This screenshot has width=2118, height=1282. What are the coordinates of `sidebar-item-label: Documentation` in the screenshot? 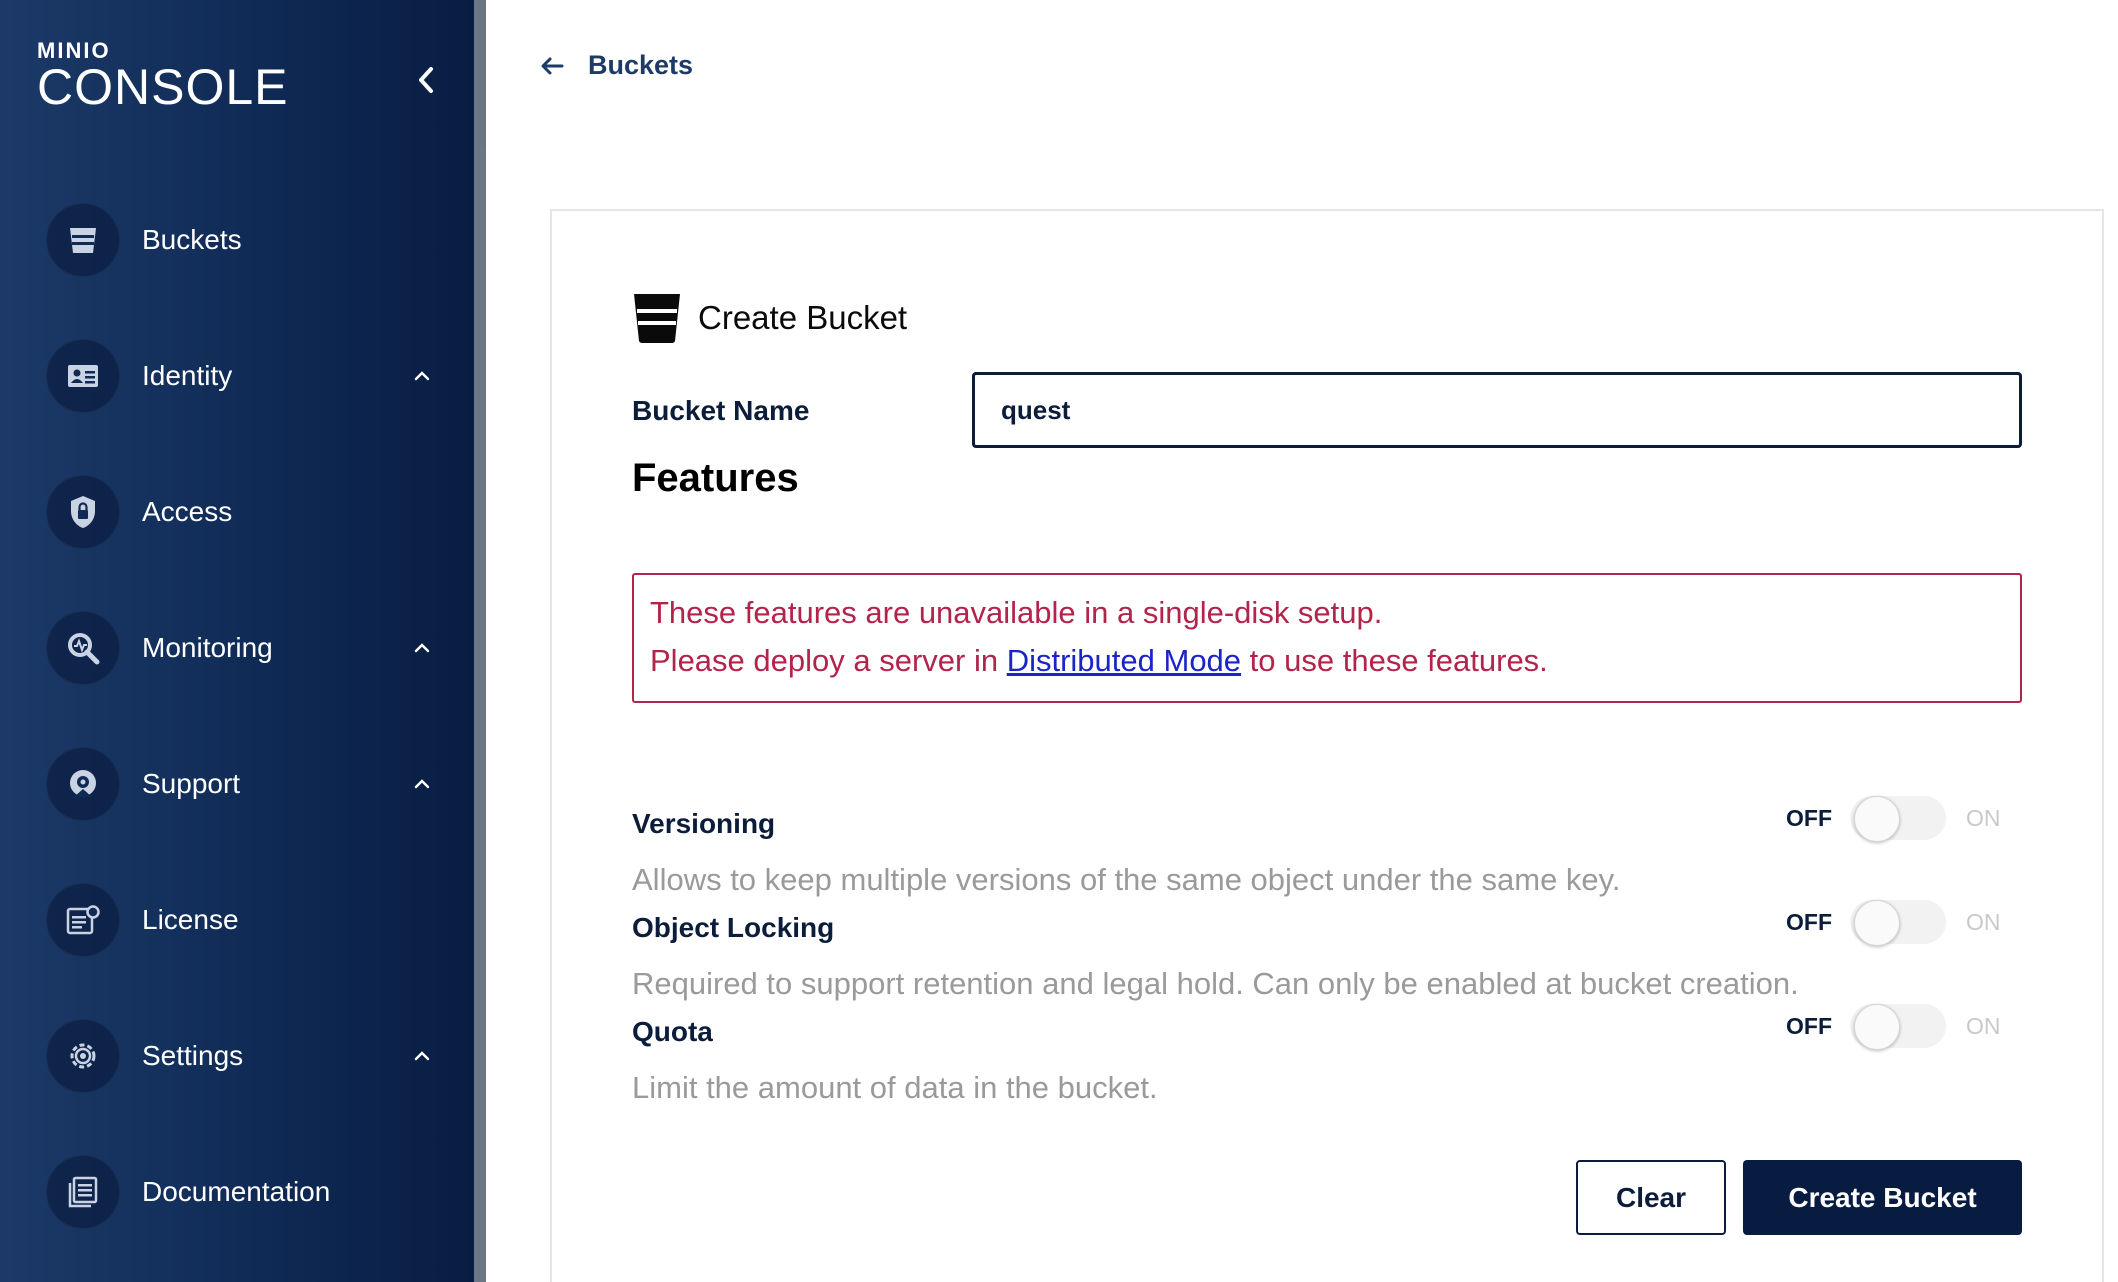 It's located at (236, 1191).